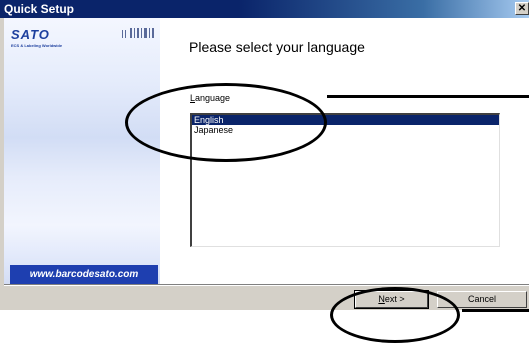 This screenshot has width=529, height=343. What do you see at coordinates (226, 122) in the screenshot?
I see `language-callout-ellipse` at bounding box center [226, 122].